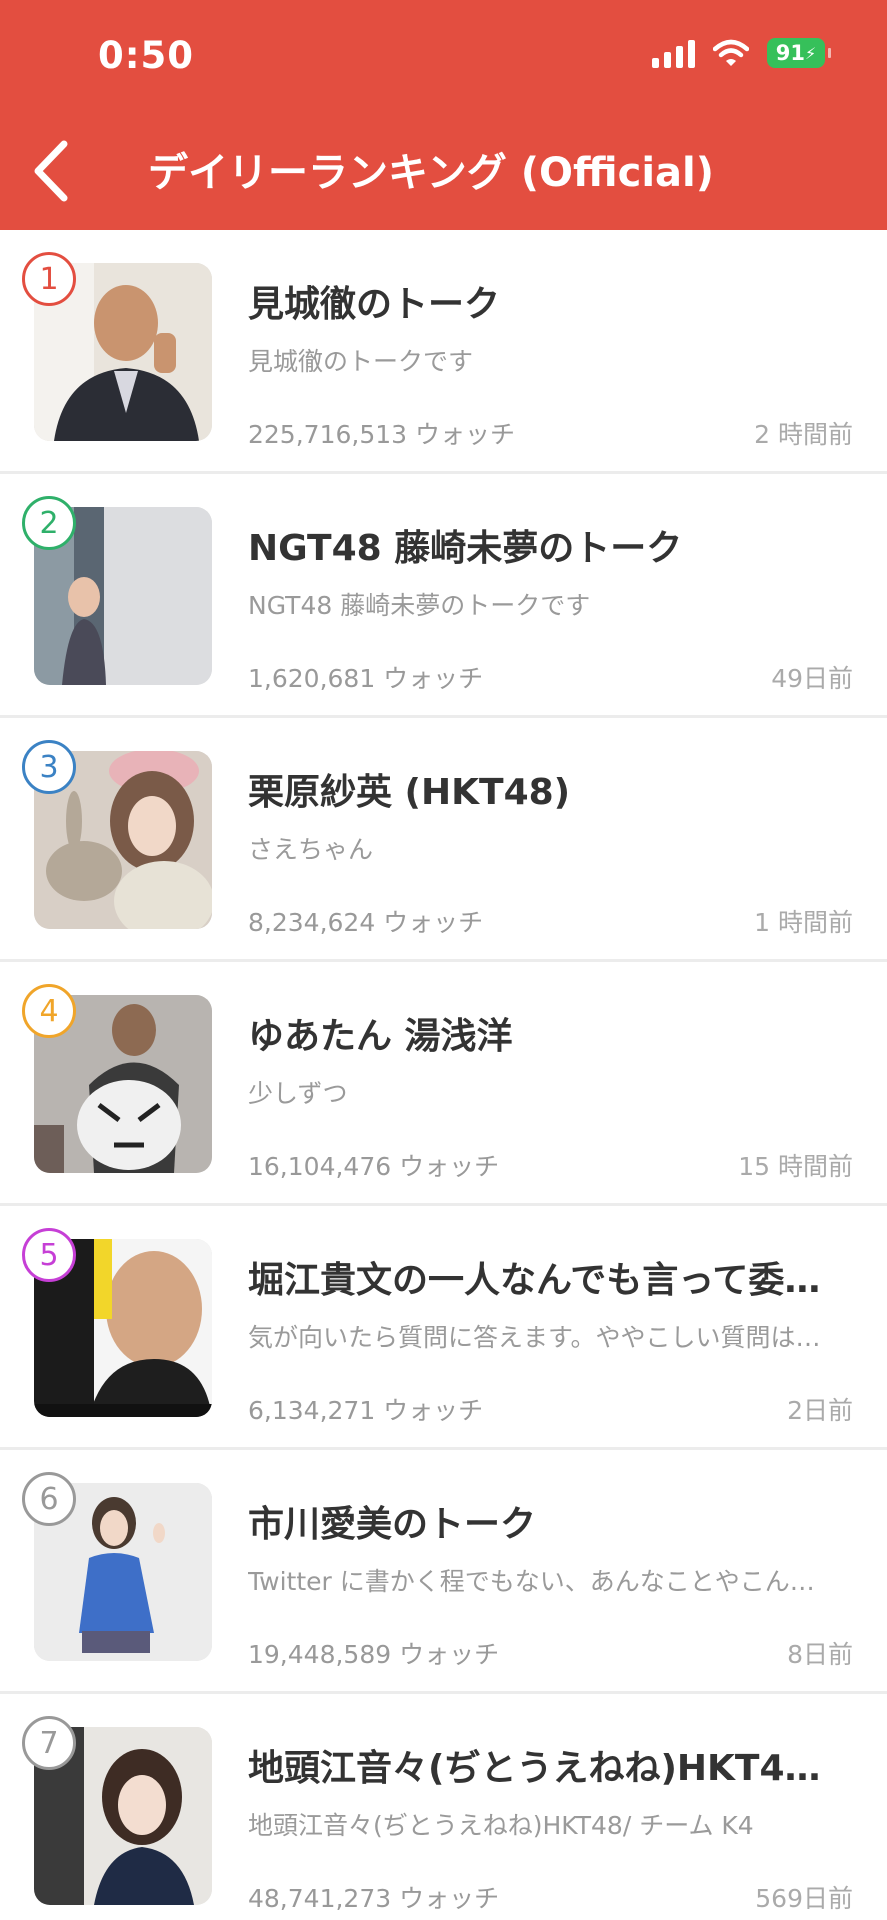 Image resolution: width=887 pixels, height=1920 pixels. Describe the element at coordinates (443, 1084) in the screenshot. I see `ranking-row: 4 ゆあたん 湯浅洋 少しずつ 16,104,476 ウォッチ 15 時間前` at that location.